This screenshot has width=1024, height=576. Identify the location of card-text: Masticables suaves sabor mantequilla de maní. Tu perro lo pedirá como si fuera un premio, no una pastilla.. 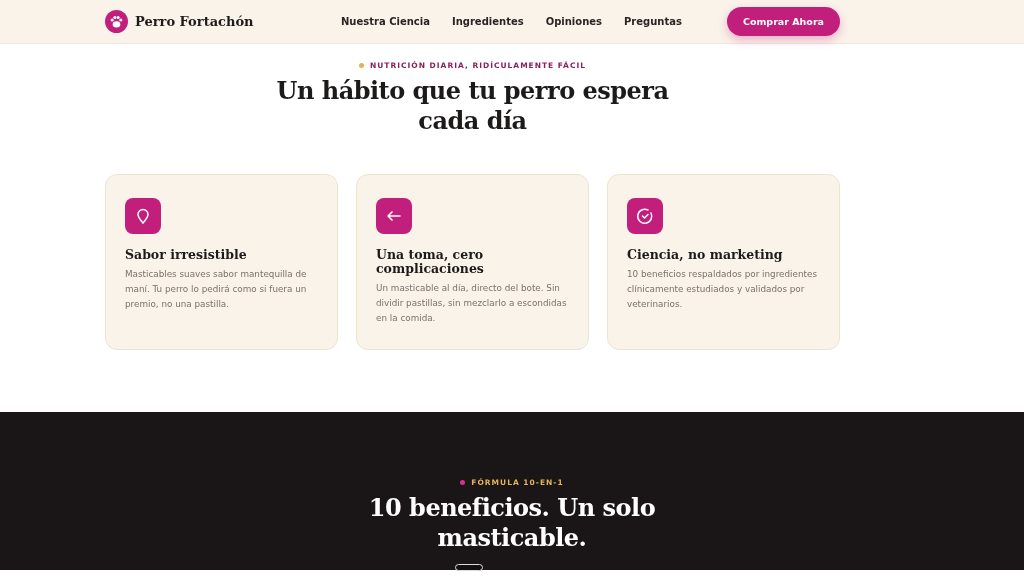
(216, 289).